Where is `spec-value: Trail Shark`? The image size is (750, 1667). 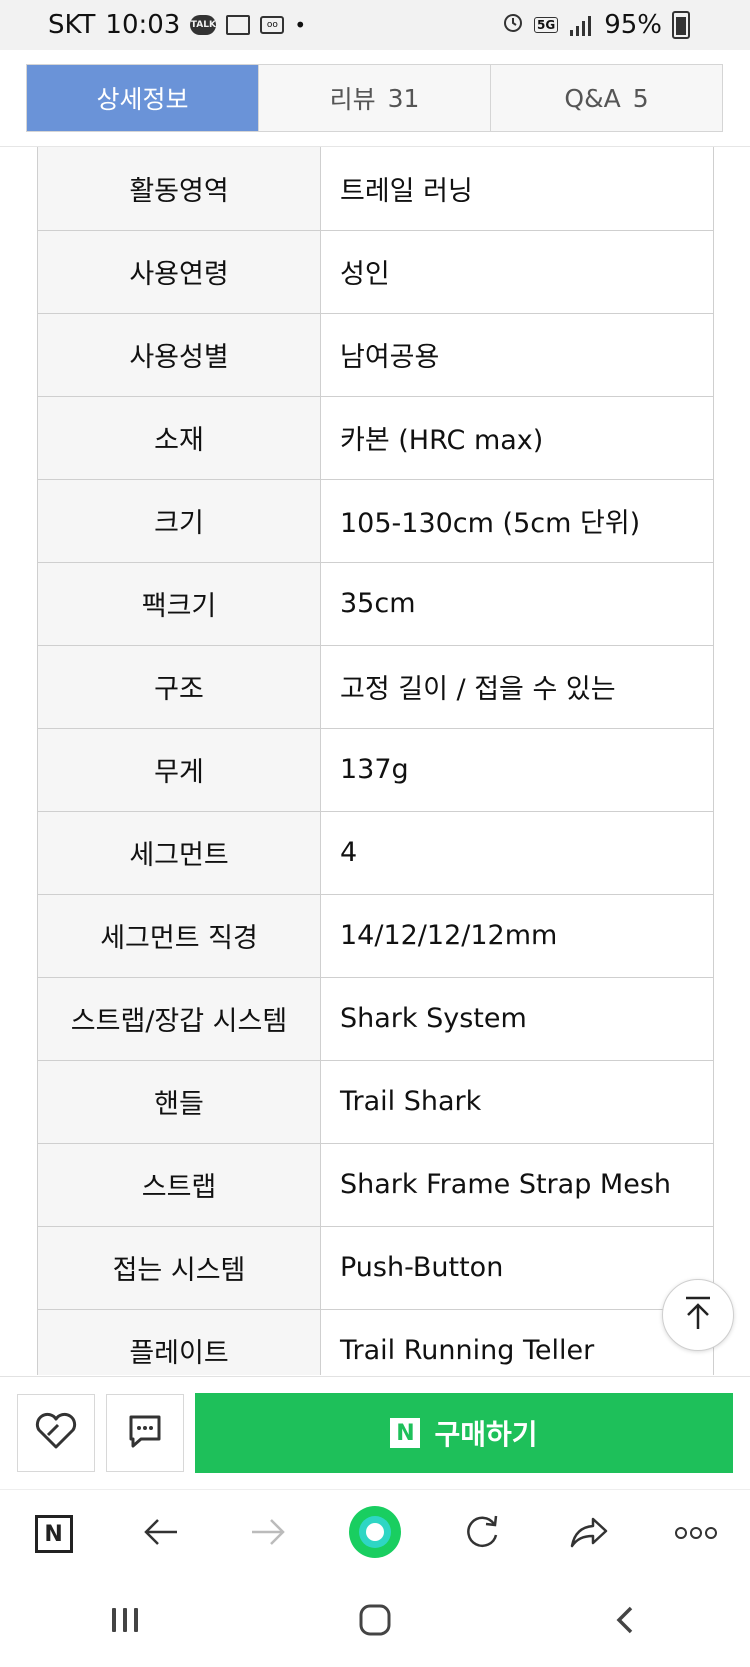 spec-value: Trail Shark is located at coordinates (517, 1101).